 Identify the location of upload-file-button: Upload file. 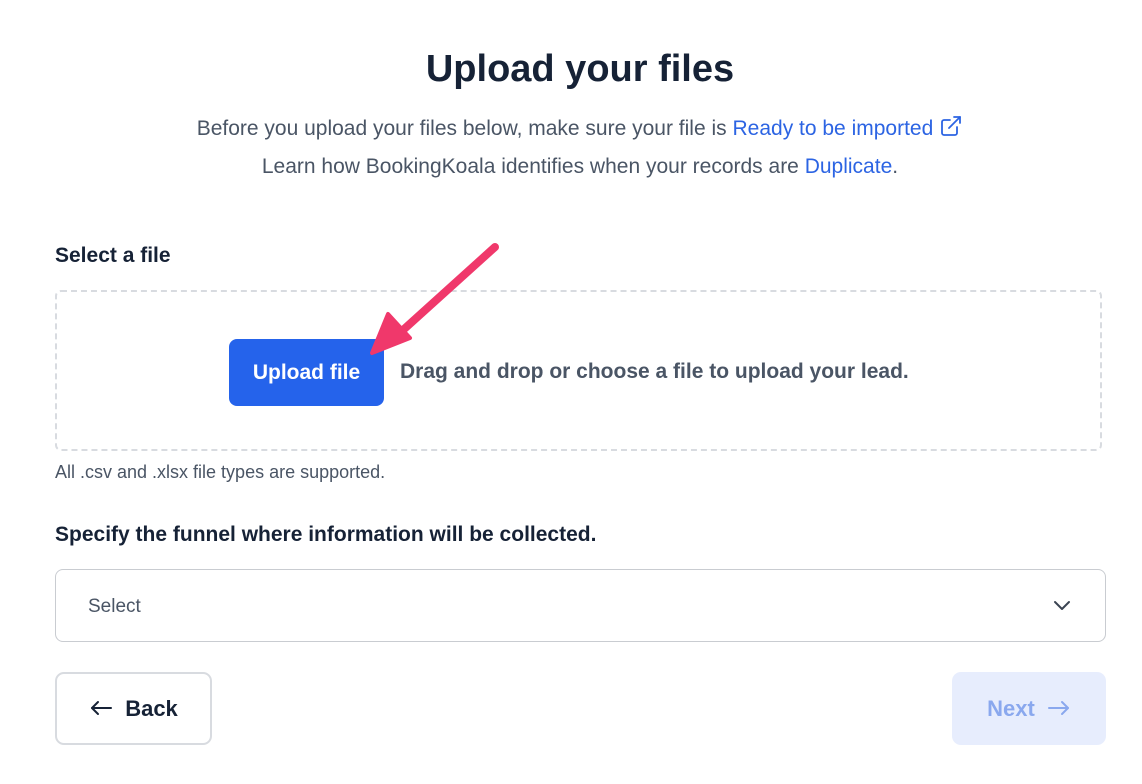
(306, 372).